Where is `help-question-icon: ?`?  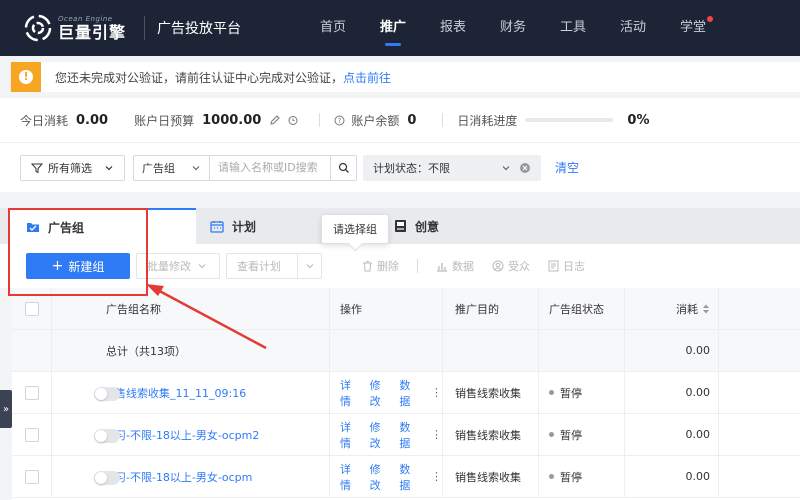 help-question-icon: ? is located at coordinates (339, 120).